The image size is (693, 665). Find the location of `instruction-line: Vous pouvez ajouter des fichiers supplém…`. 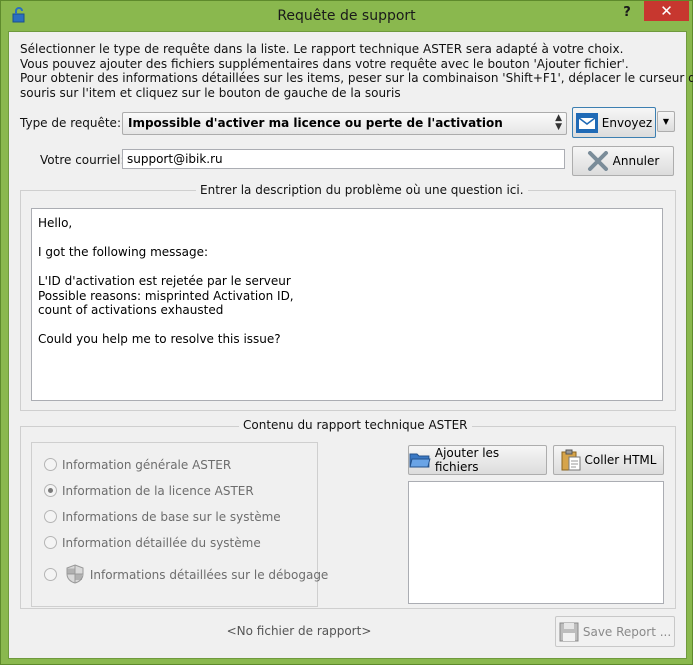

instruction-line: Vous pouvez ajouter des fichiers supplém… is located at coordinates (324, 63).